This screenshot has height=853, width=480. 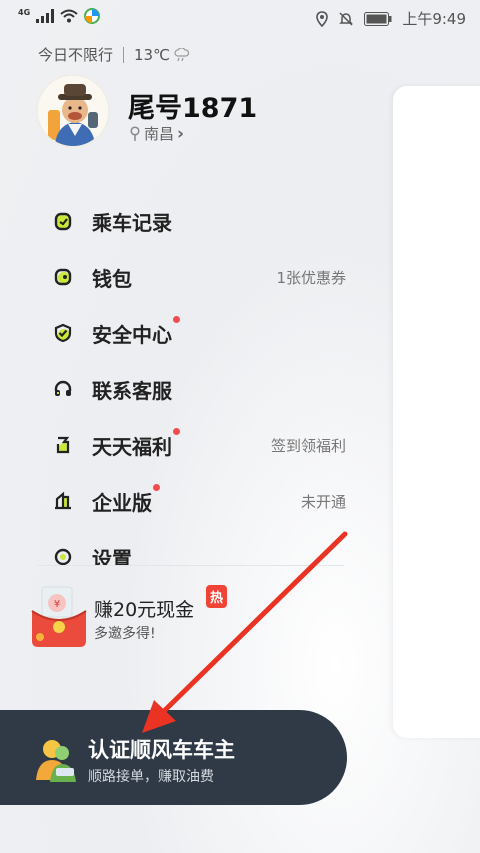 What do you see at coordinates (202, 547) in the screenshot?
I see `menu-item-settings: 设置` at bounding box center [202, 547].